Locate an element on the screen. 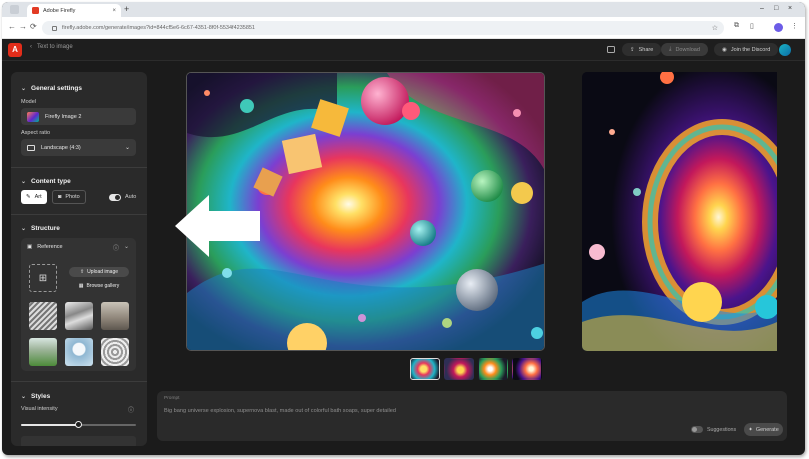 Image resolution: width=809 pixels, height=459 pixels. art-label: Art is located at coordinates (38, 197).